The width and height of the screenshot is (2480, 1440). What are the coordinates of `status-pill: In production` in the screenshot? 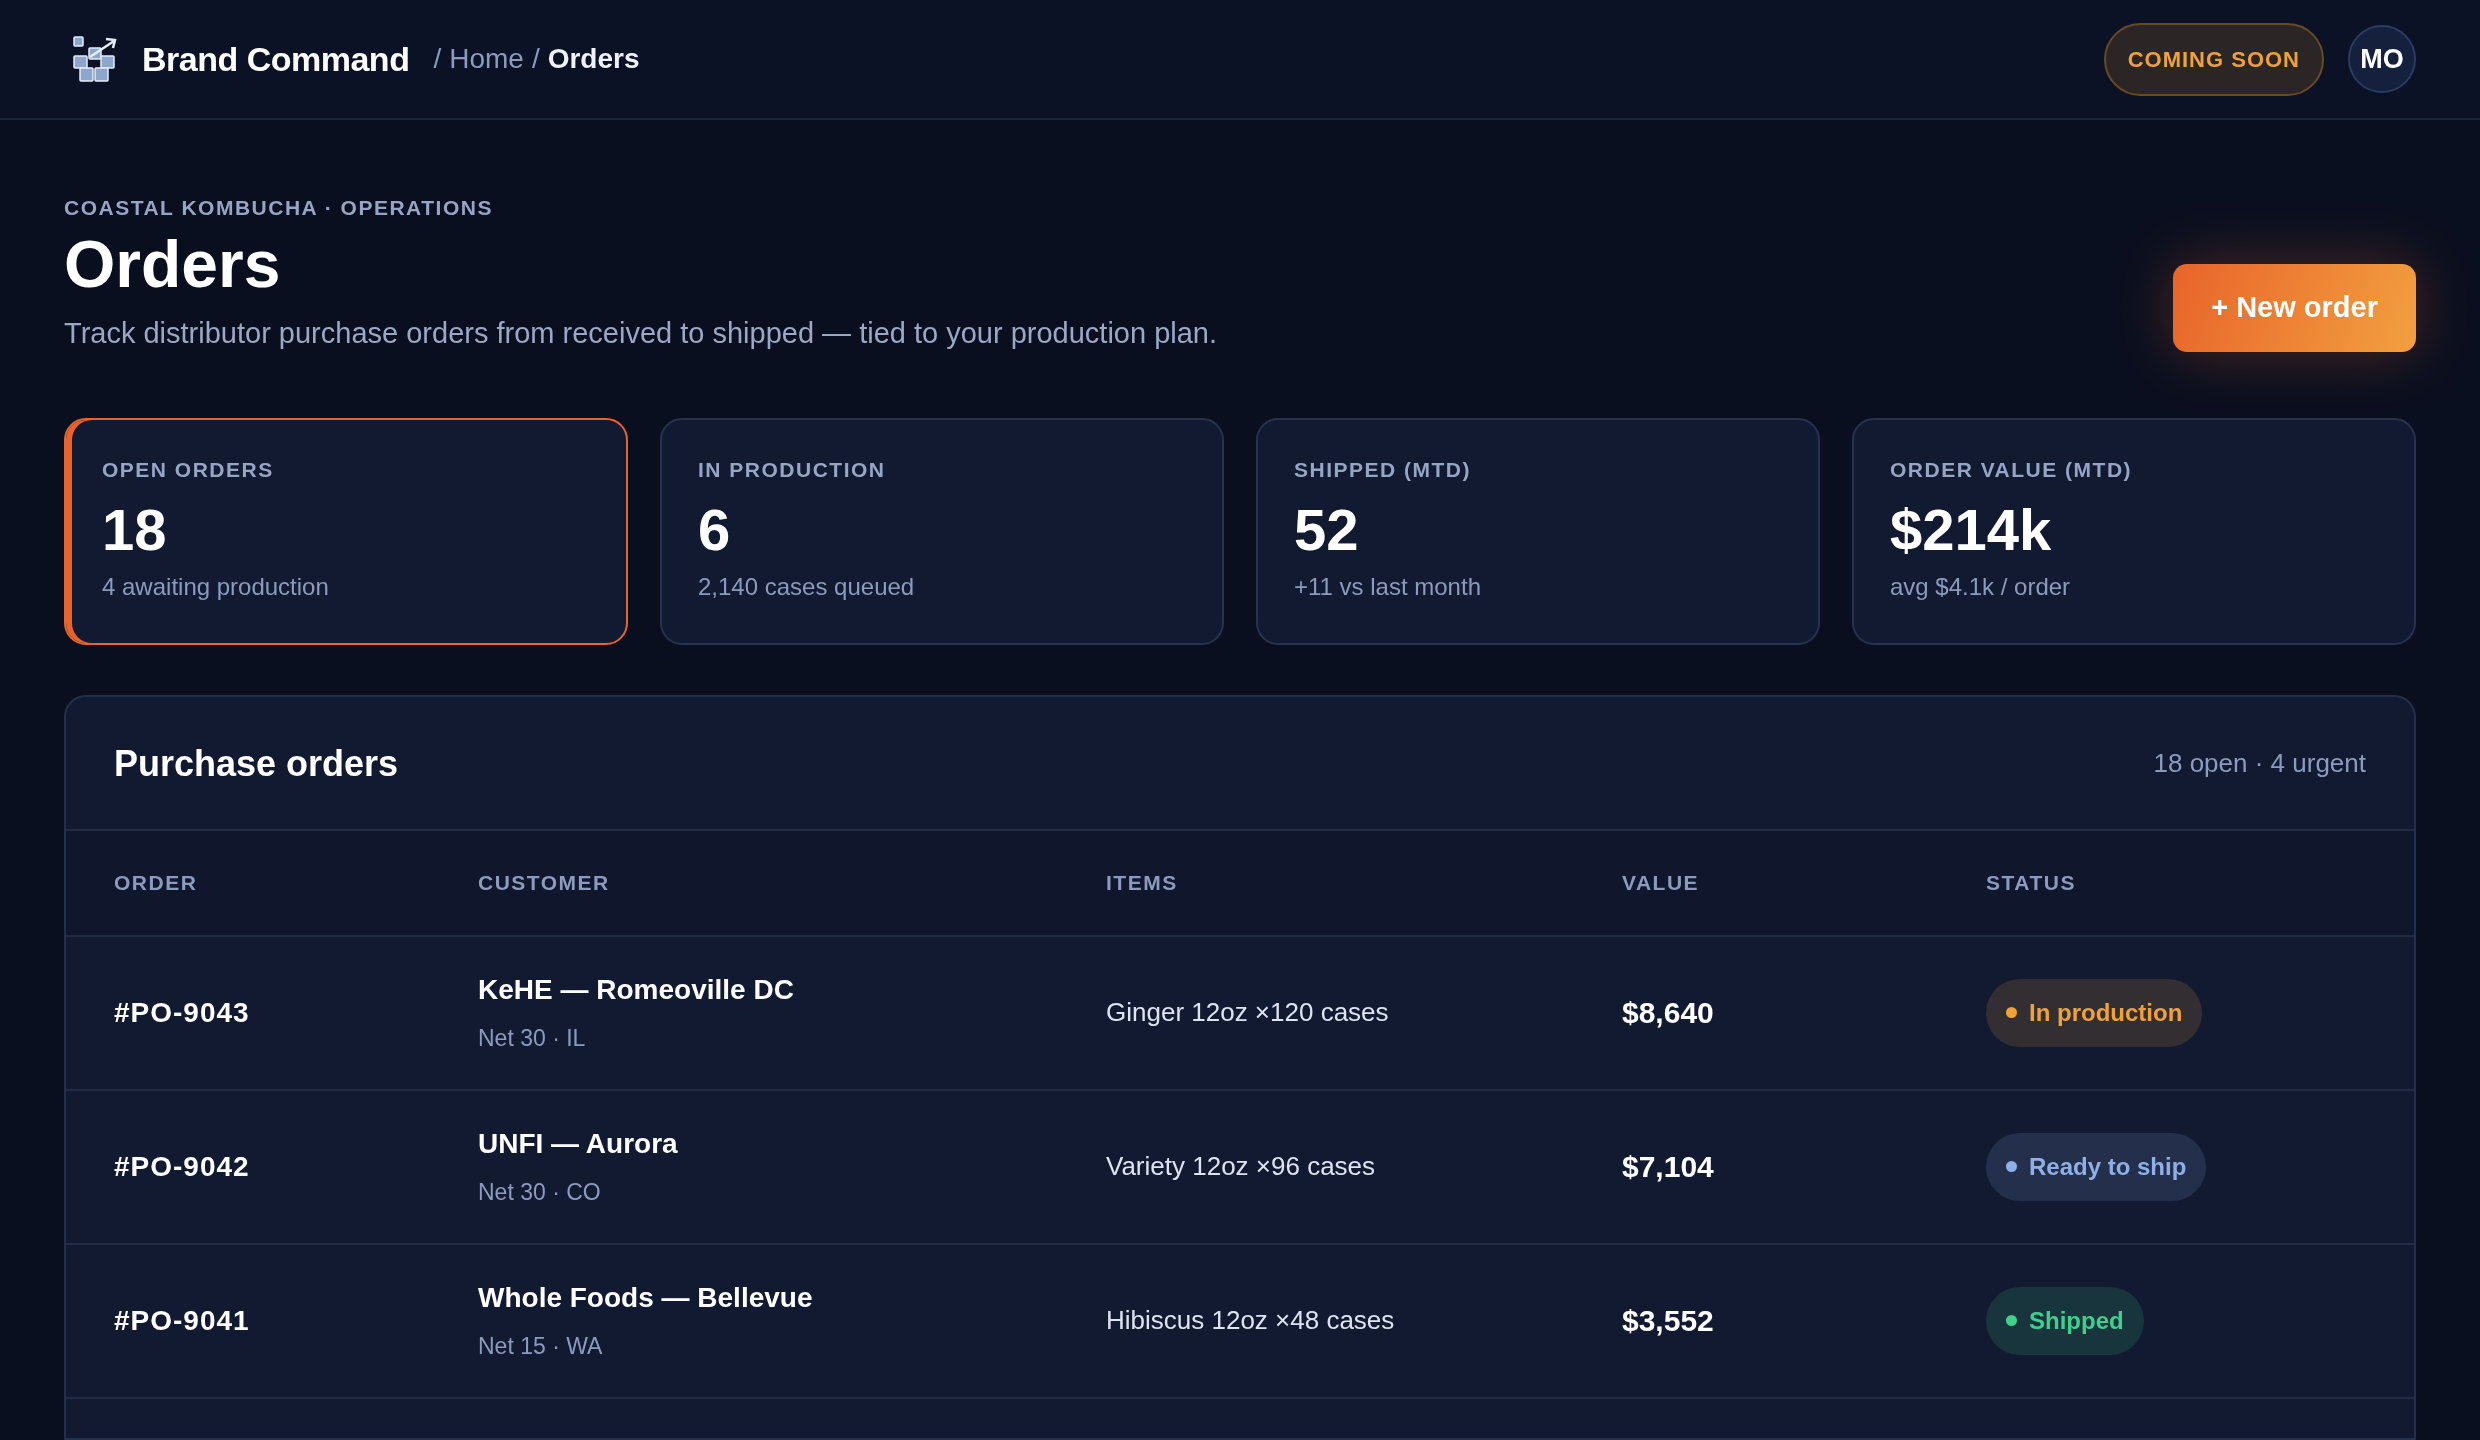 It's located at (2094, 1012).